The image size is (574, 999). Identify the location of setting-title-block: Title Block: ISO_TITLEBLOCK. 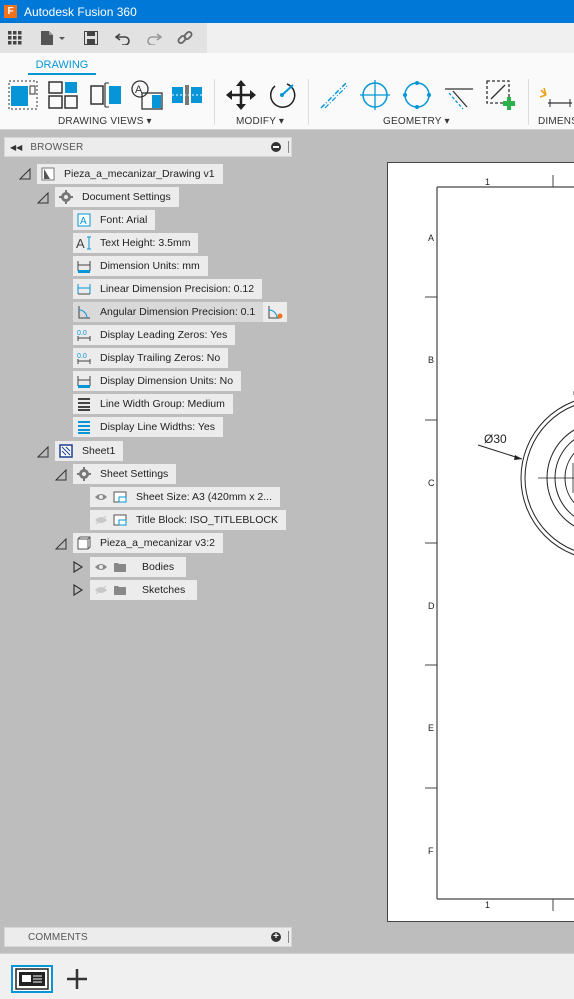
(188, 520).